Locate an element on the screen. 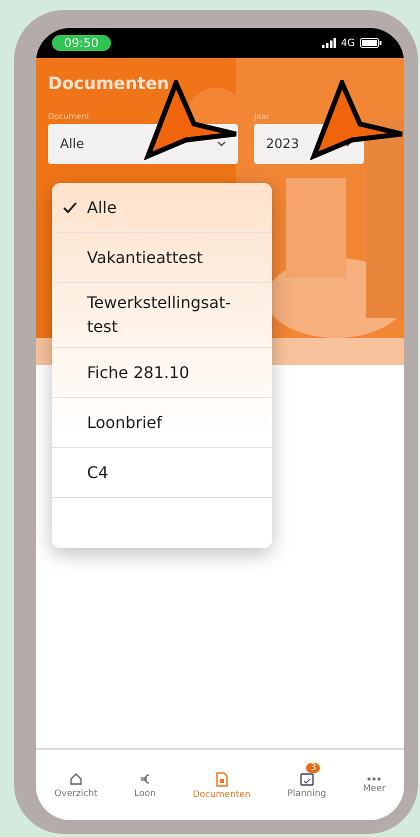  filter-label: Document is located at coordinates (69, 116).